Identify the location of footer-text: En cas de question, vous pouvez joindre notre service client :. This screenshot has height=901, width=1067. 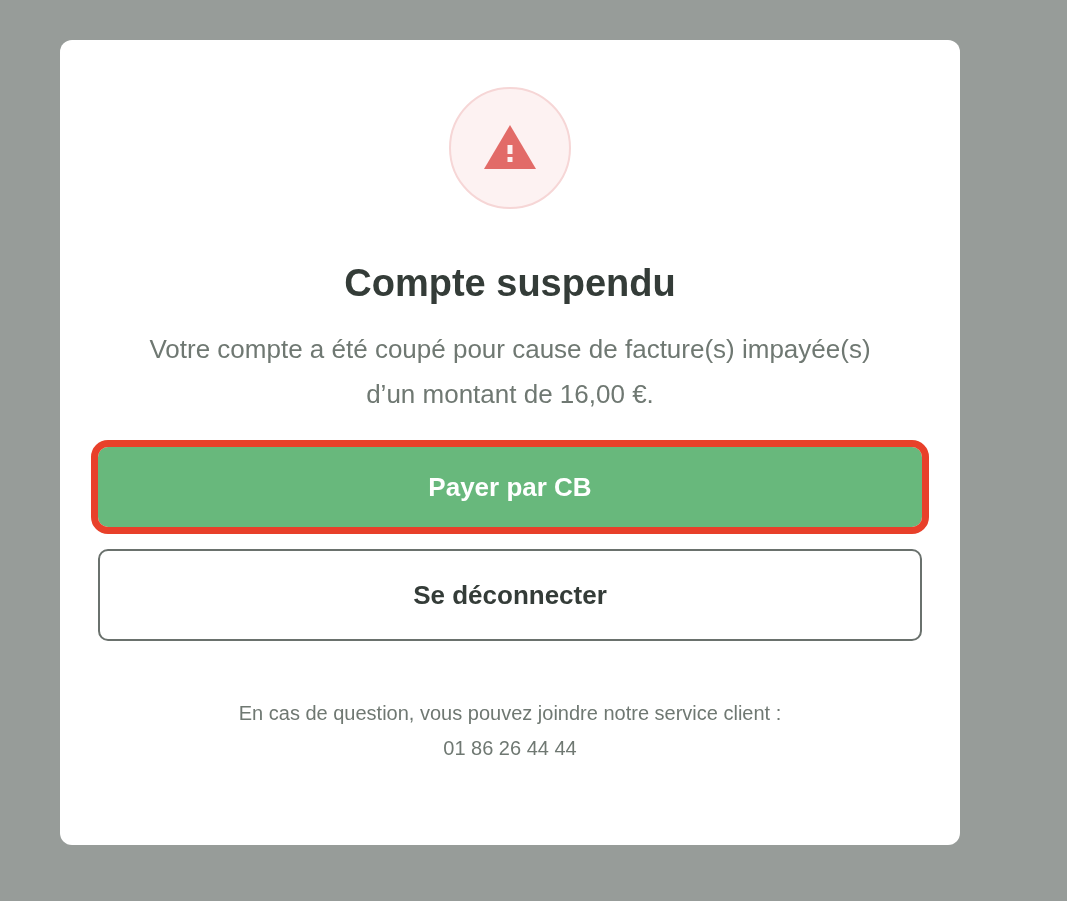
(510, 713).